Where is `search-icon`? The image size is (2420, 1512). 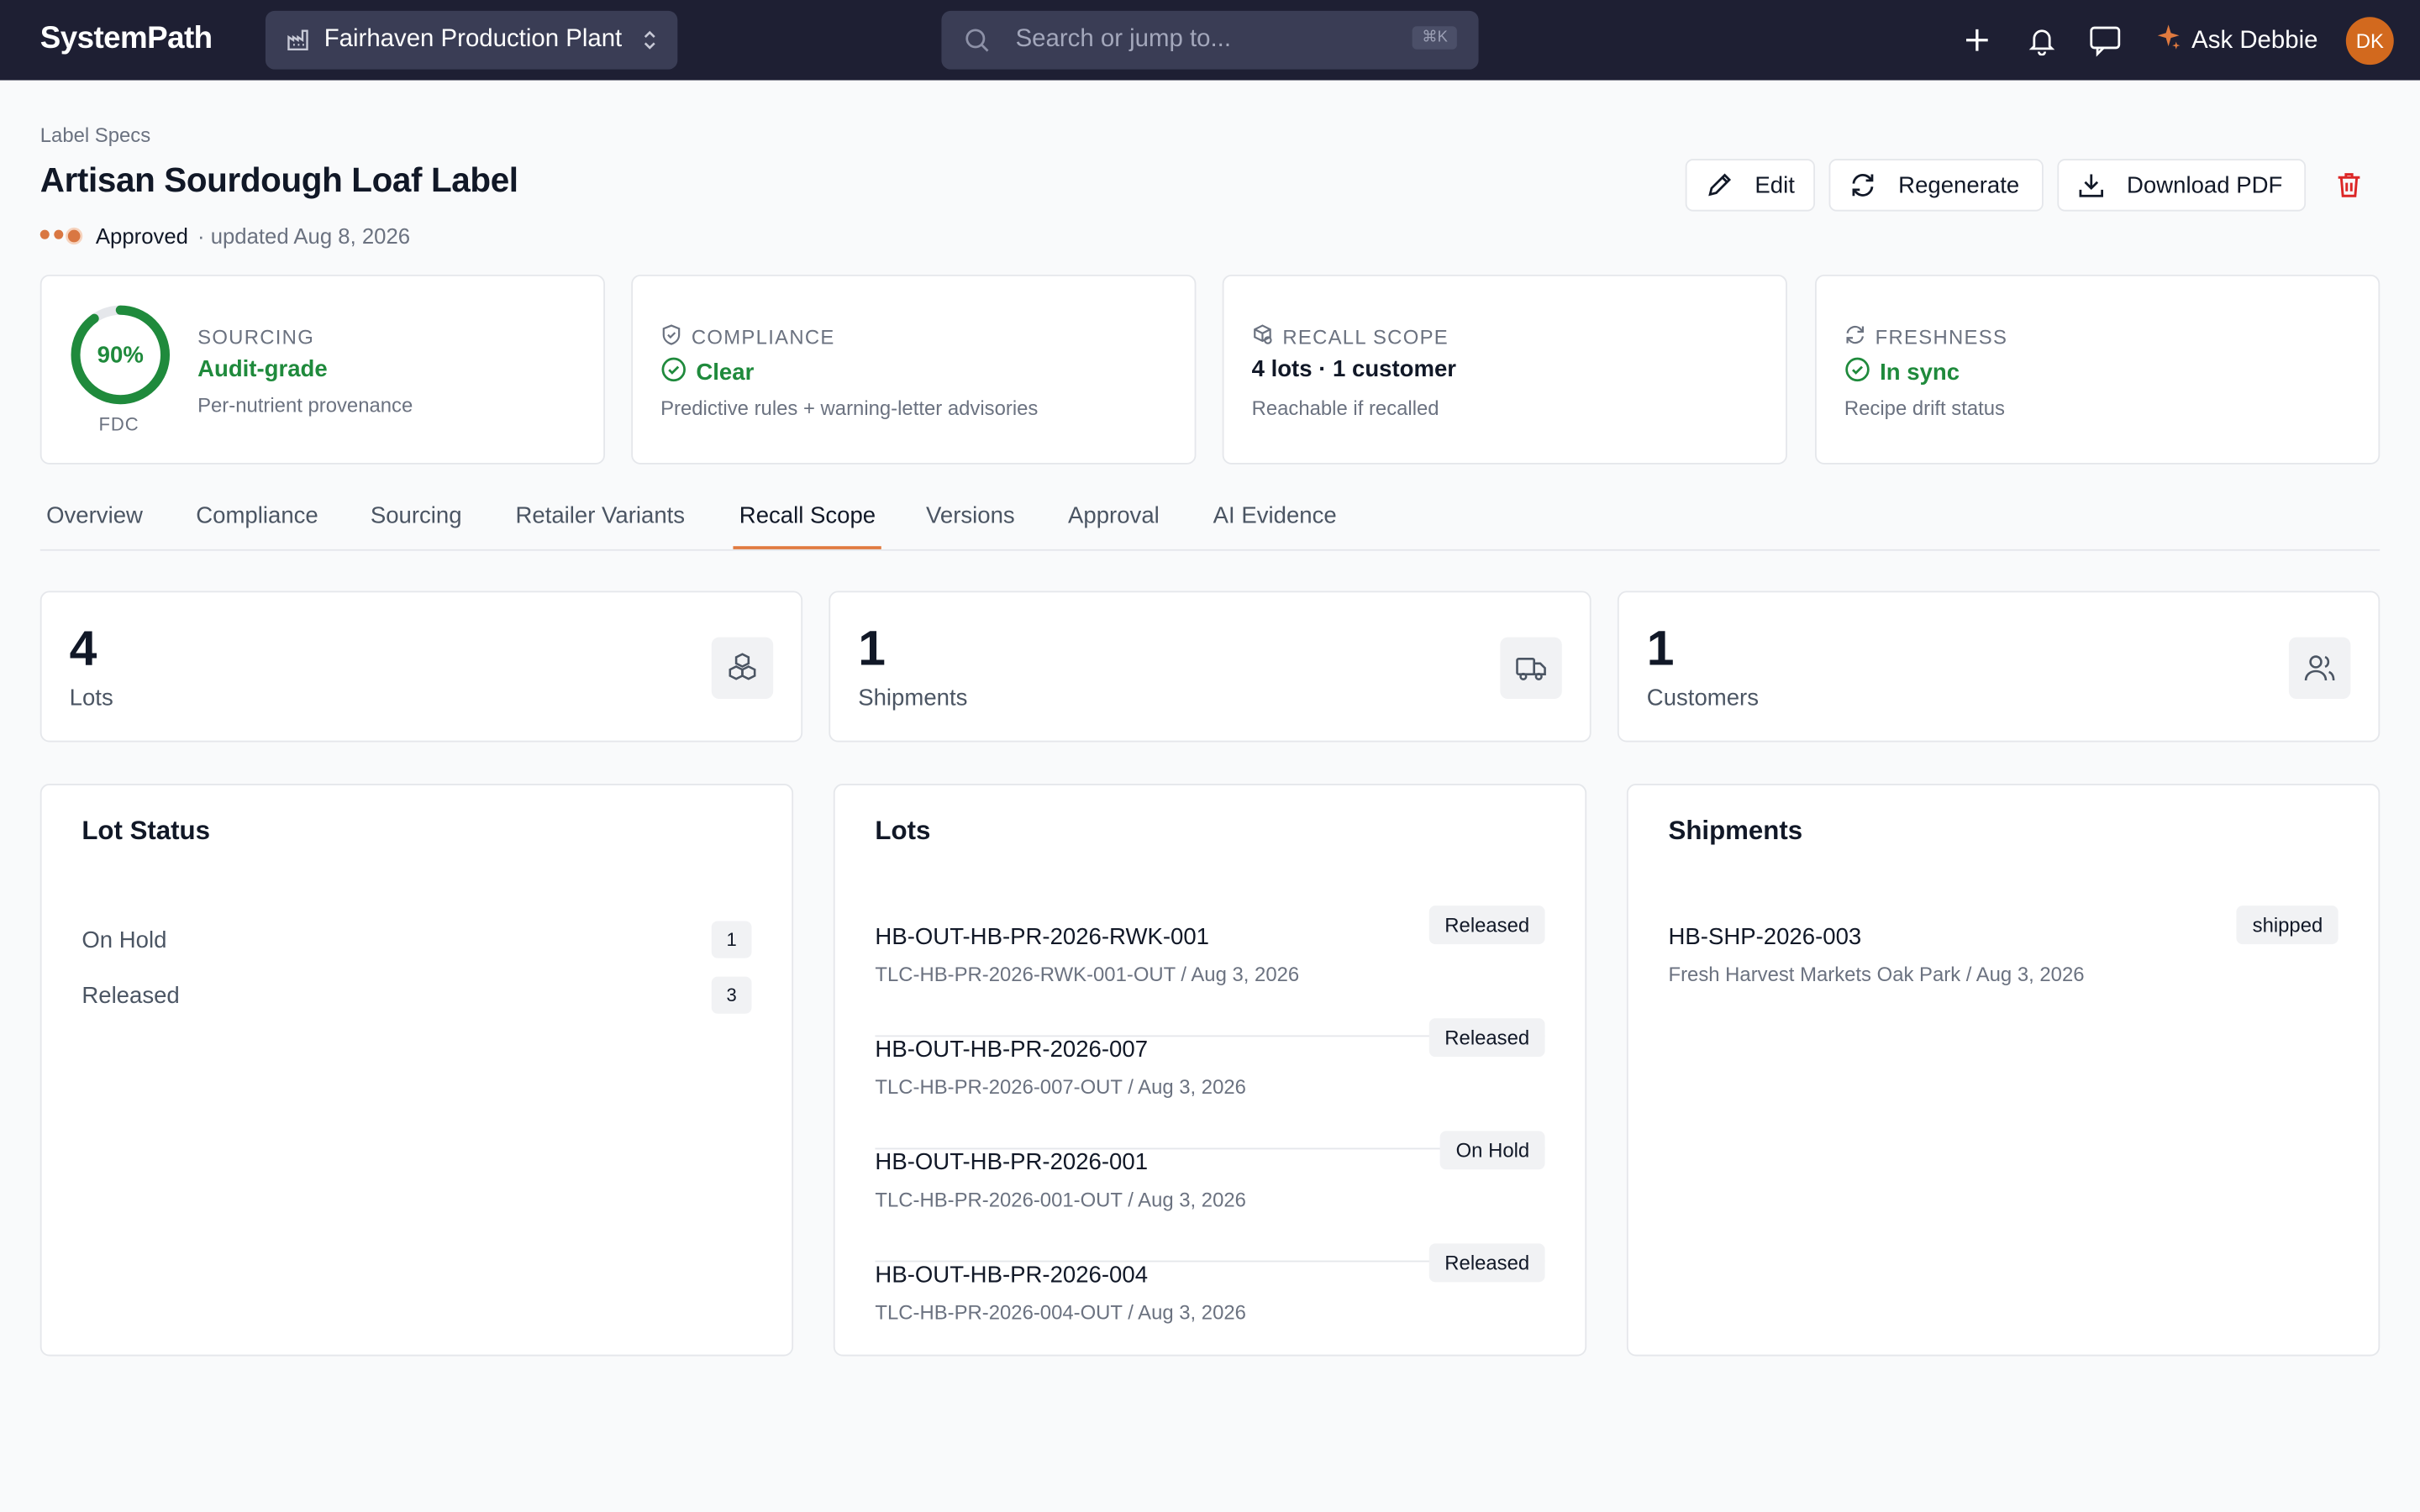
search-icon is located at coordinates (977, 40).